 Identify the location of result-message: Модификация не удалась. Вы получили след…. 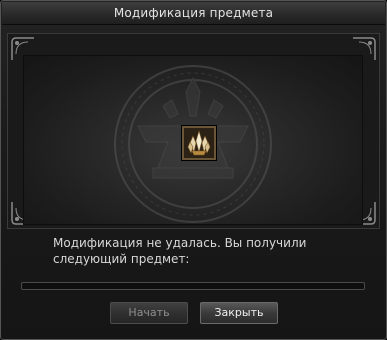
(180, 251).